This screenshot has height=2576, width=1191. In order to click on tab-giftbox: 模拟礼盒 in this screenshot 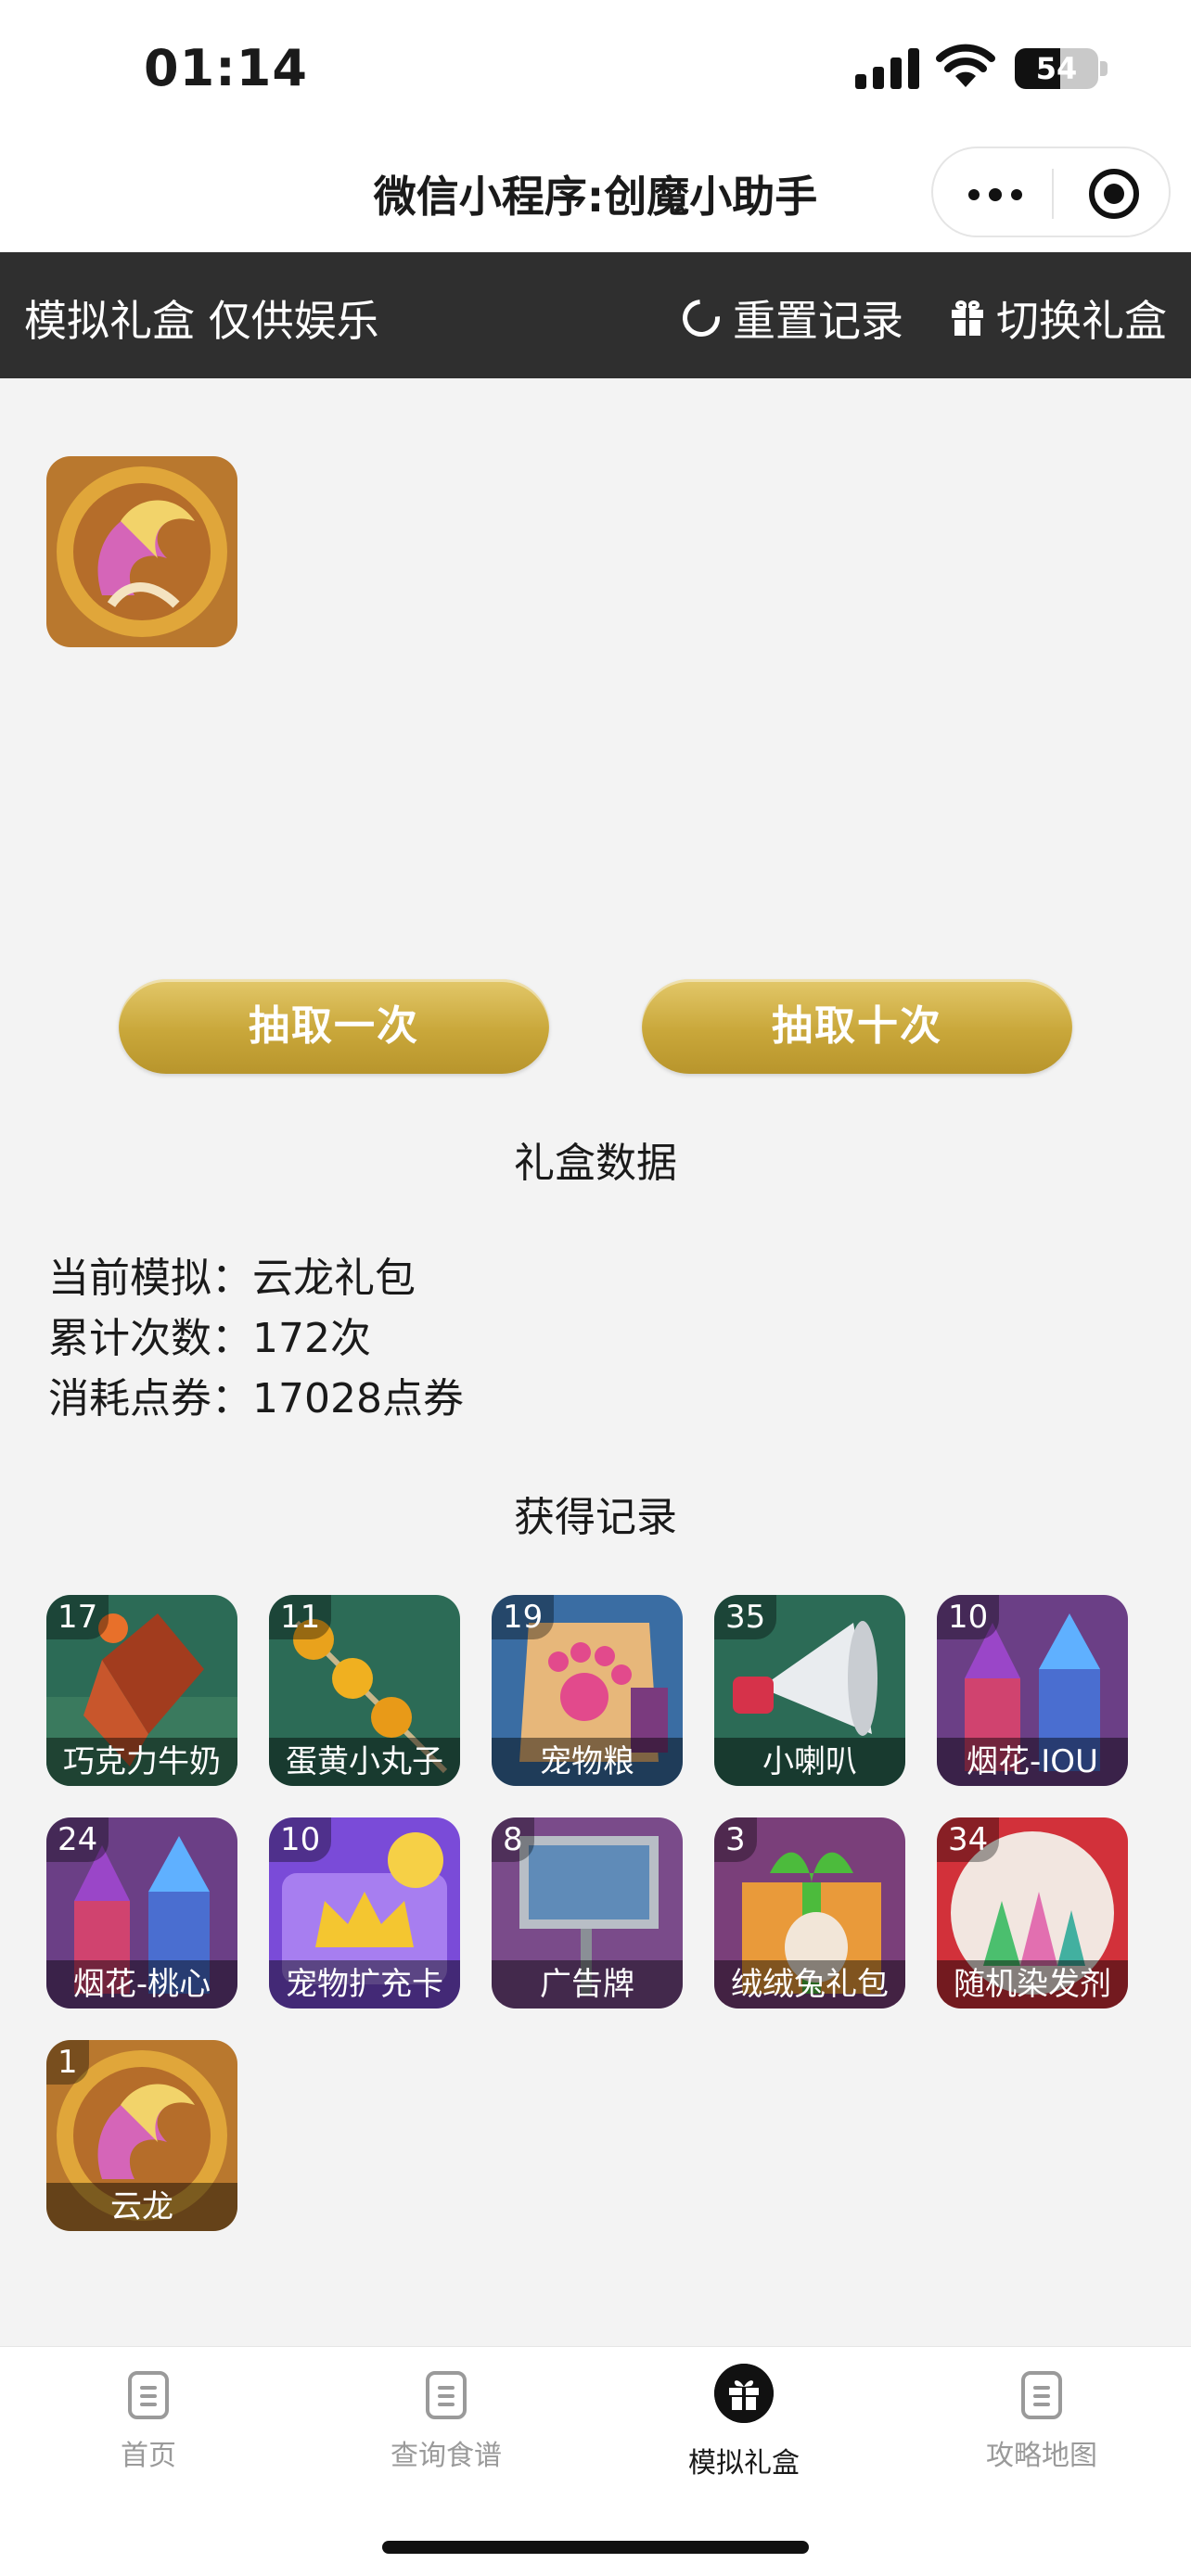, I will do `click(744, 2422)`.